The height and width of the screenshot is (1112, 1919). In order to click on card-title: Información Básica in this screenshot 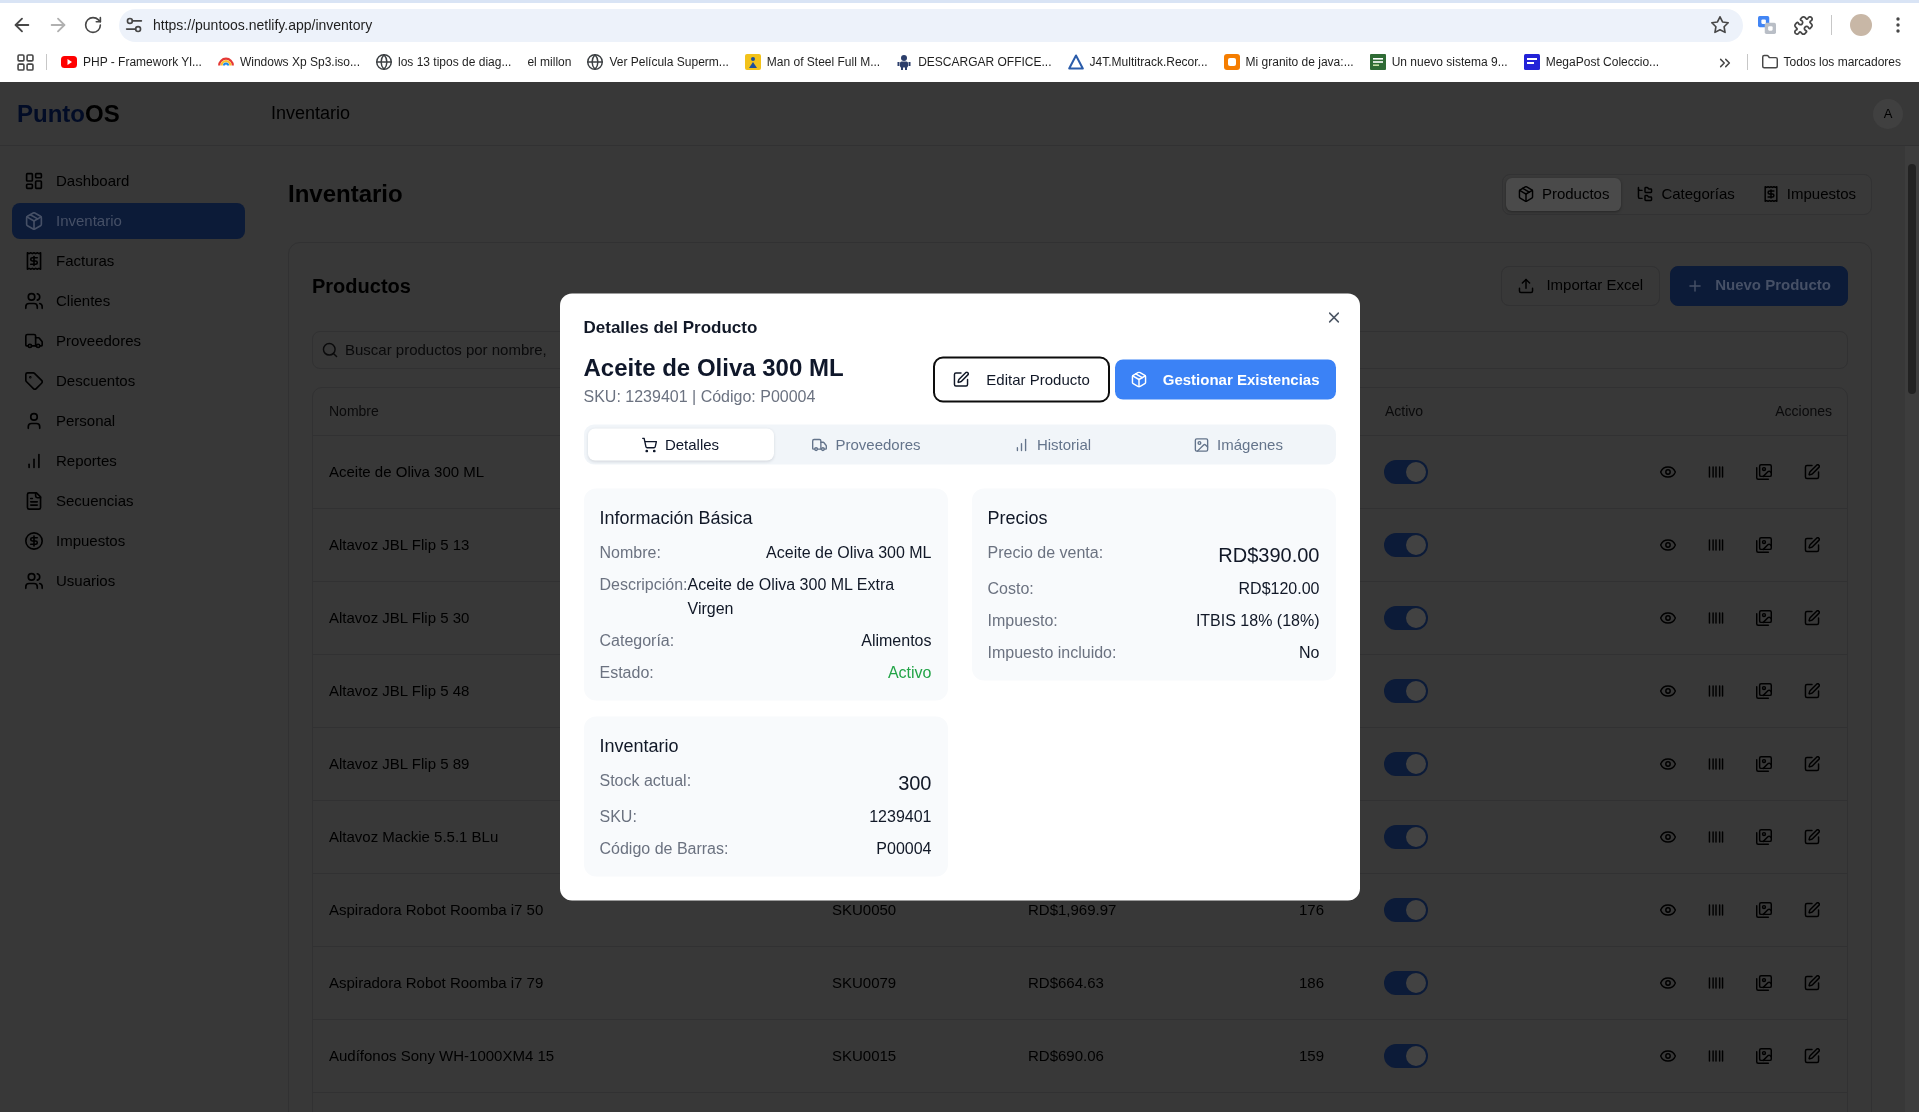, I will do `click(676, 518)`.